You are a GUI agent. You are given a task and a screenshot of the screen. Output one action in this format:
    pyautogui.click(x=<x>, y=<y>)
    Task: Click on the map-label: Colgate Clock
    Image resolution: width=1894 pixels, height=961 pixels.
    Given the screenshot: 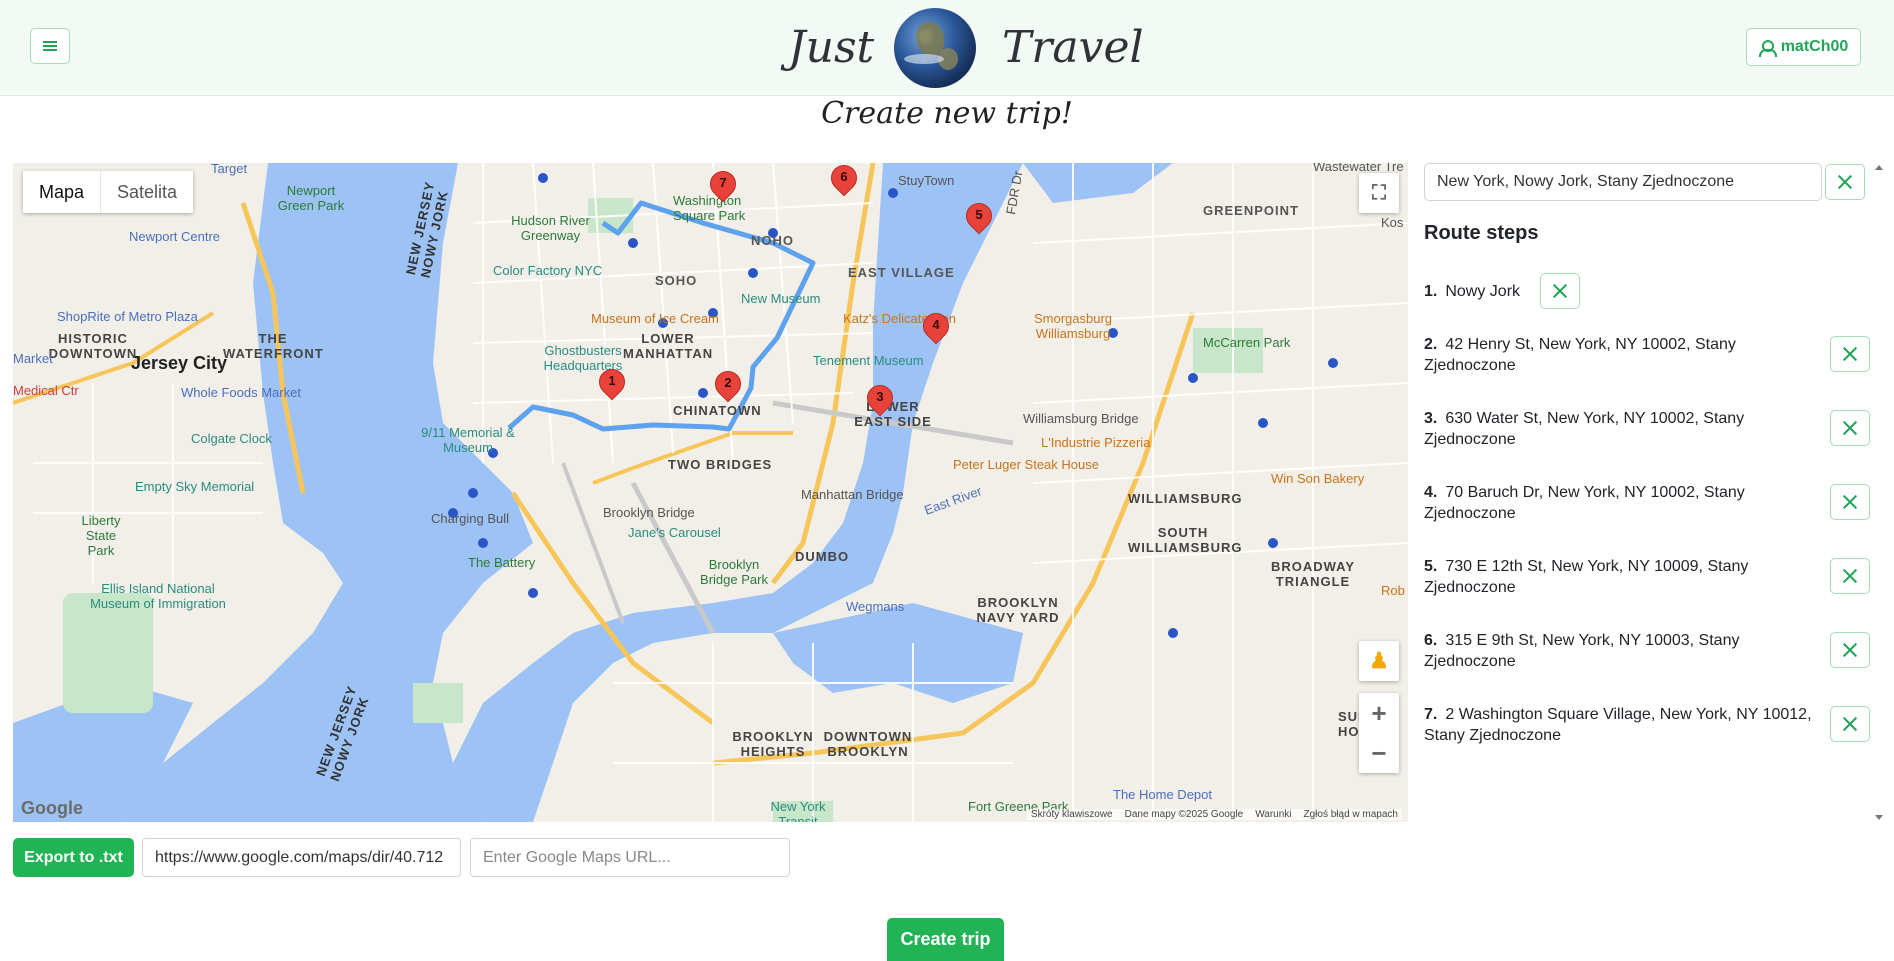 What is the action you would take?
    pyautogui.click(x=231, y=438)
    